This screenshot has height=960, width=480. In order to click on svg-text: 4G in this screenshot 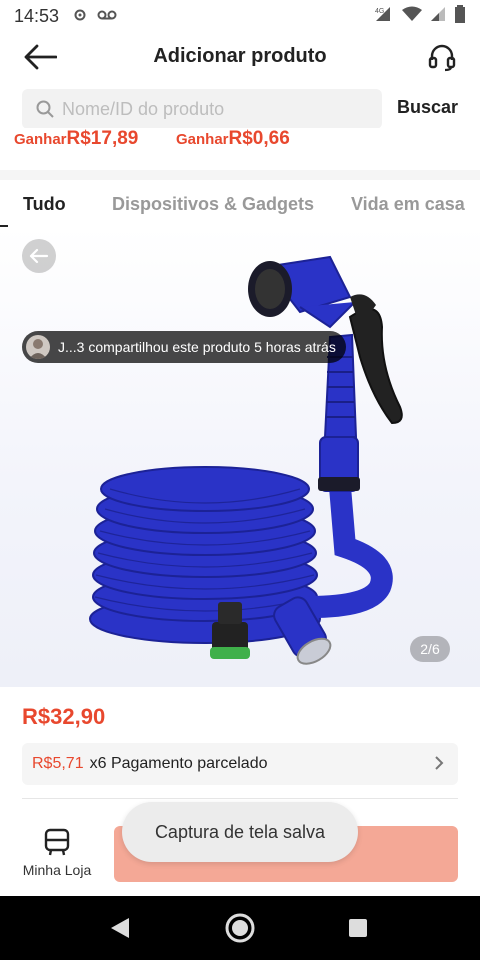, I will do `click(379, 11)`.